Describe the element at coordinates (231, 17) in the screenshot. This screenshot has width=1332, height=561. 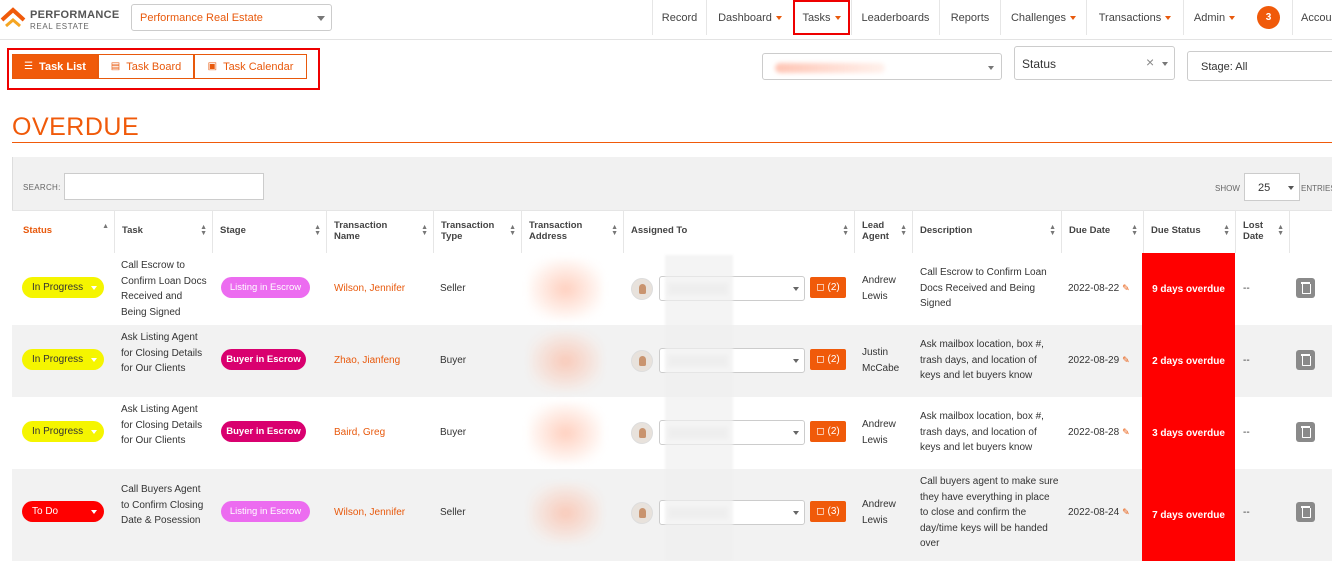
I see `company-select: Performance Real Estate` at that location.